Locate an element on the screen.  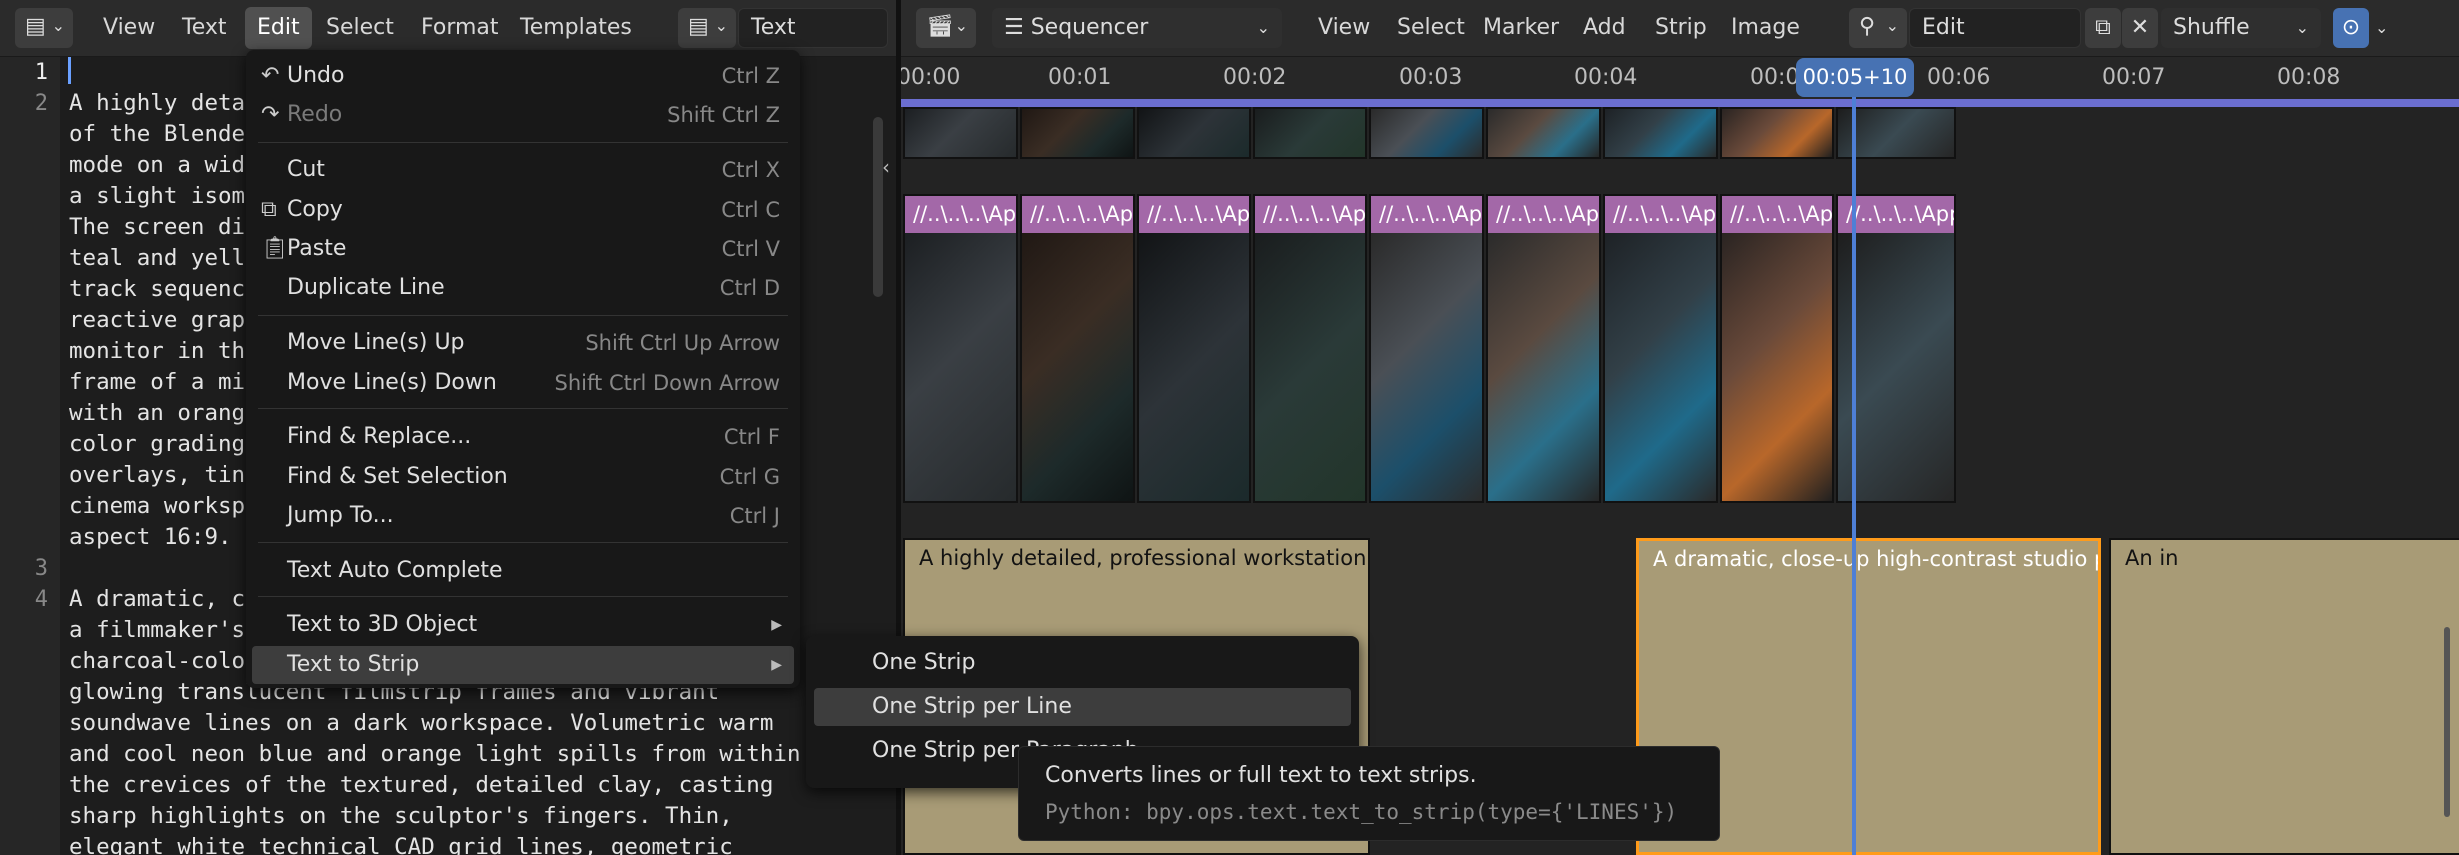
menu-item-undo: ↶ Undo Ctrl Z is located at coordinates (523, 76).